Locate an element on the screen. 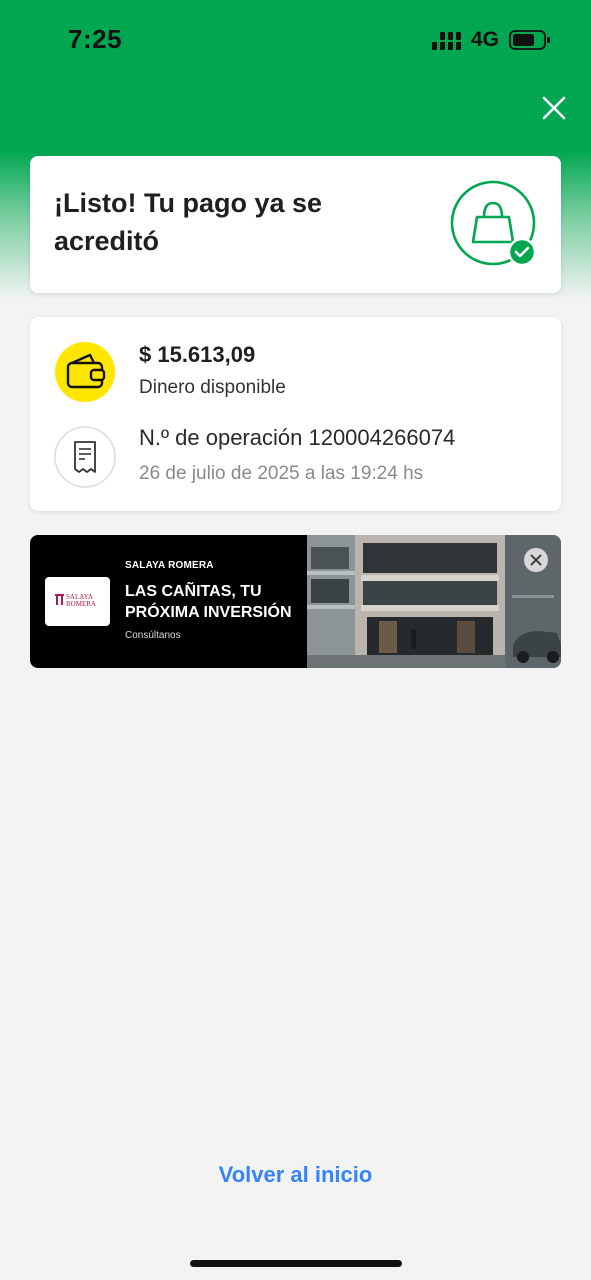  operation-number: N.º de operación 120004266074 is located at coordinates (297, 437).